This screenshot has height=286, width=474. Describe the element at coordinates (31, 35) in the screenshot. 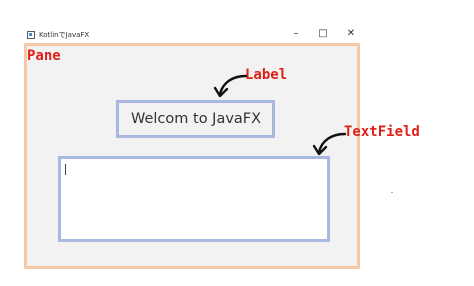

I see `app-icon` at that location.